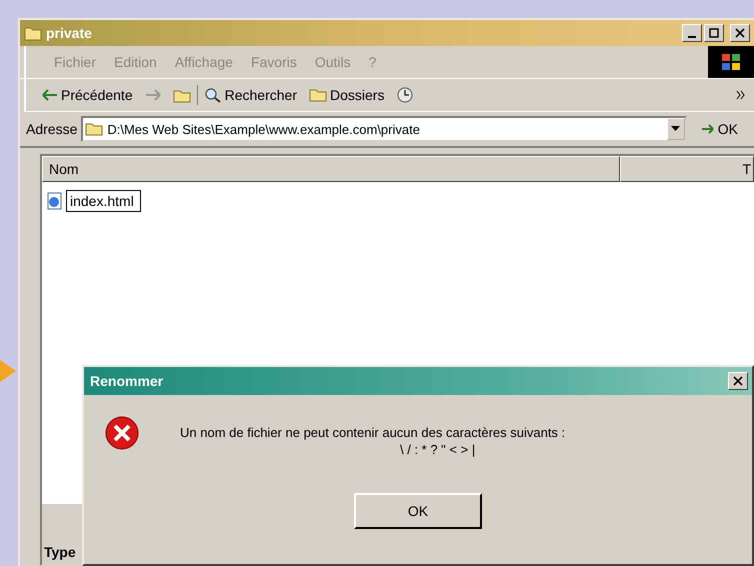 This screenshot has width=754, height=566. I want to click on minimize-icon, so click(692, 37).